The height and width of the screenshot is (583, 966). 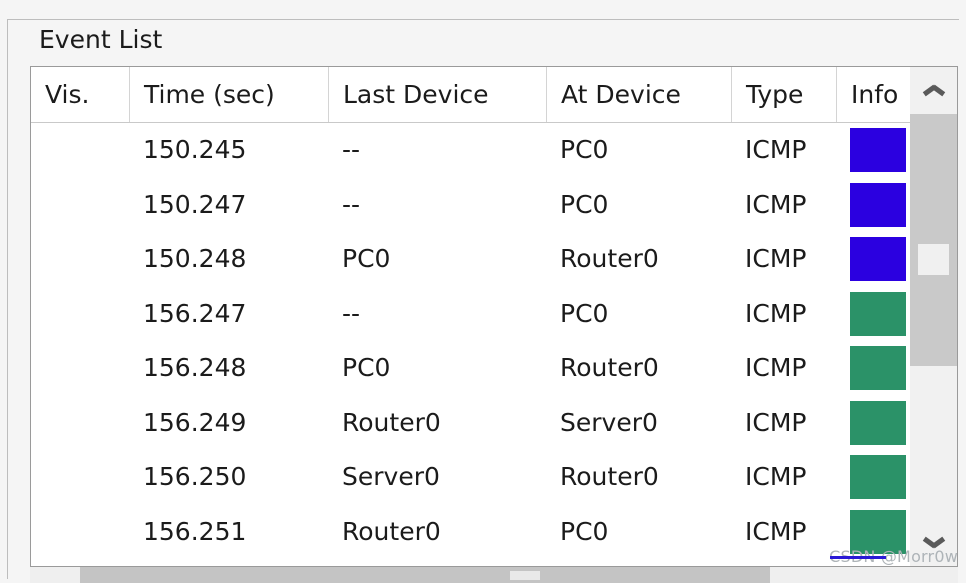 I want to click on column-header-last: Last Device, so click(x=437, y=94).